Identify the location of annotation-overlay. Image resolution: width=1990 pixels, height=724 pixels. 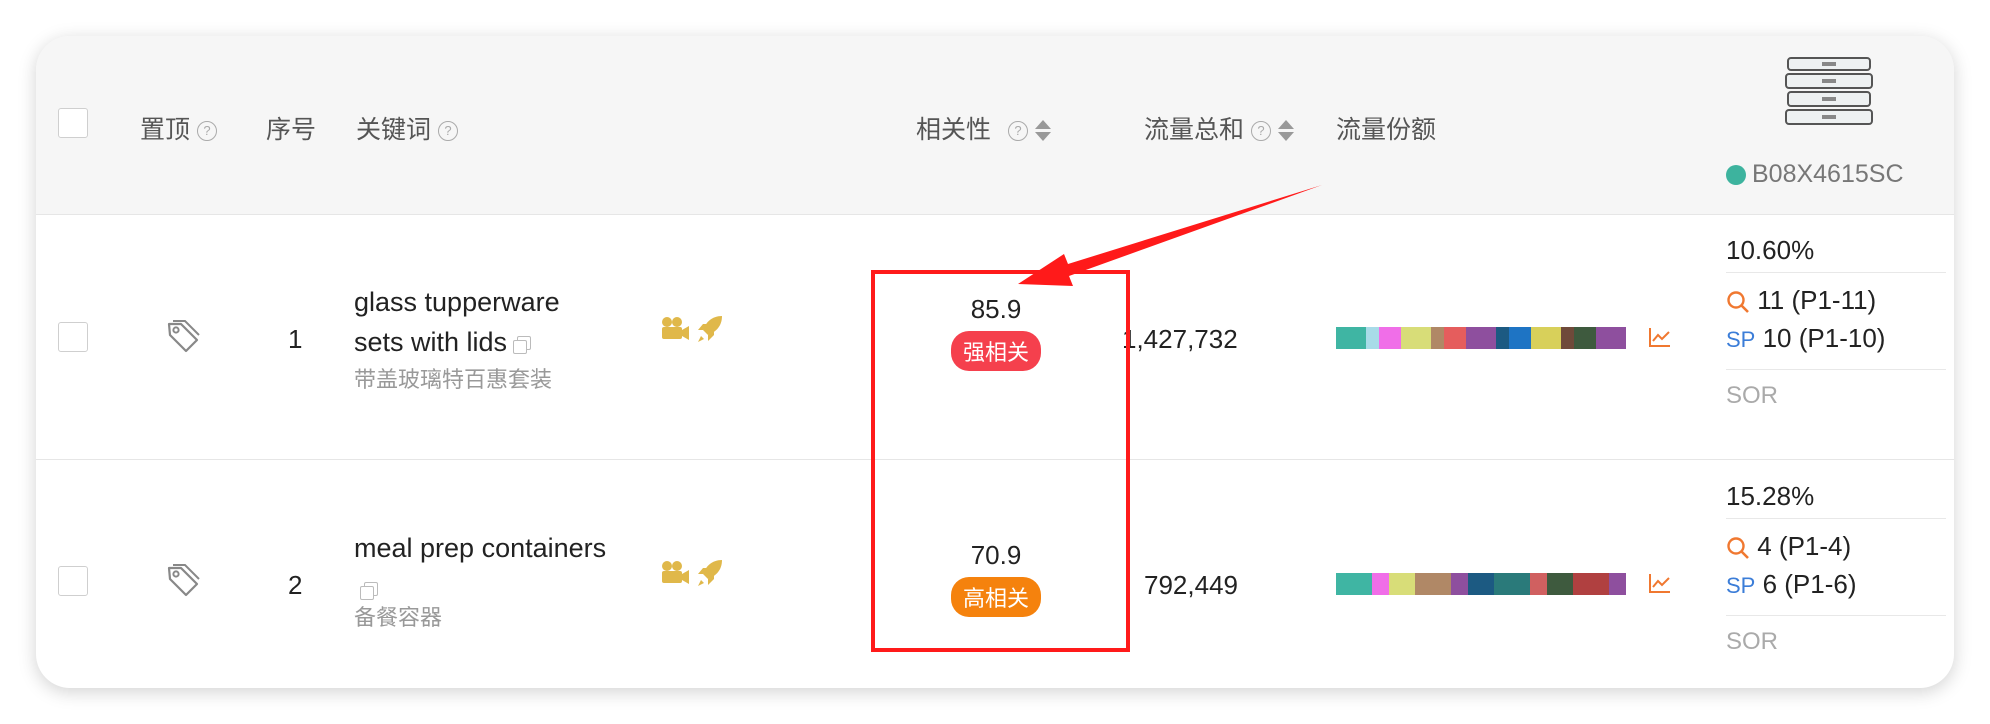
(1096, 418).